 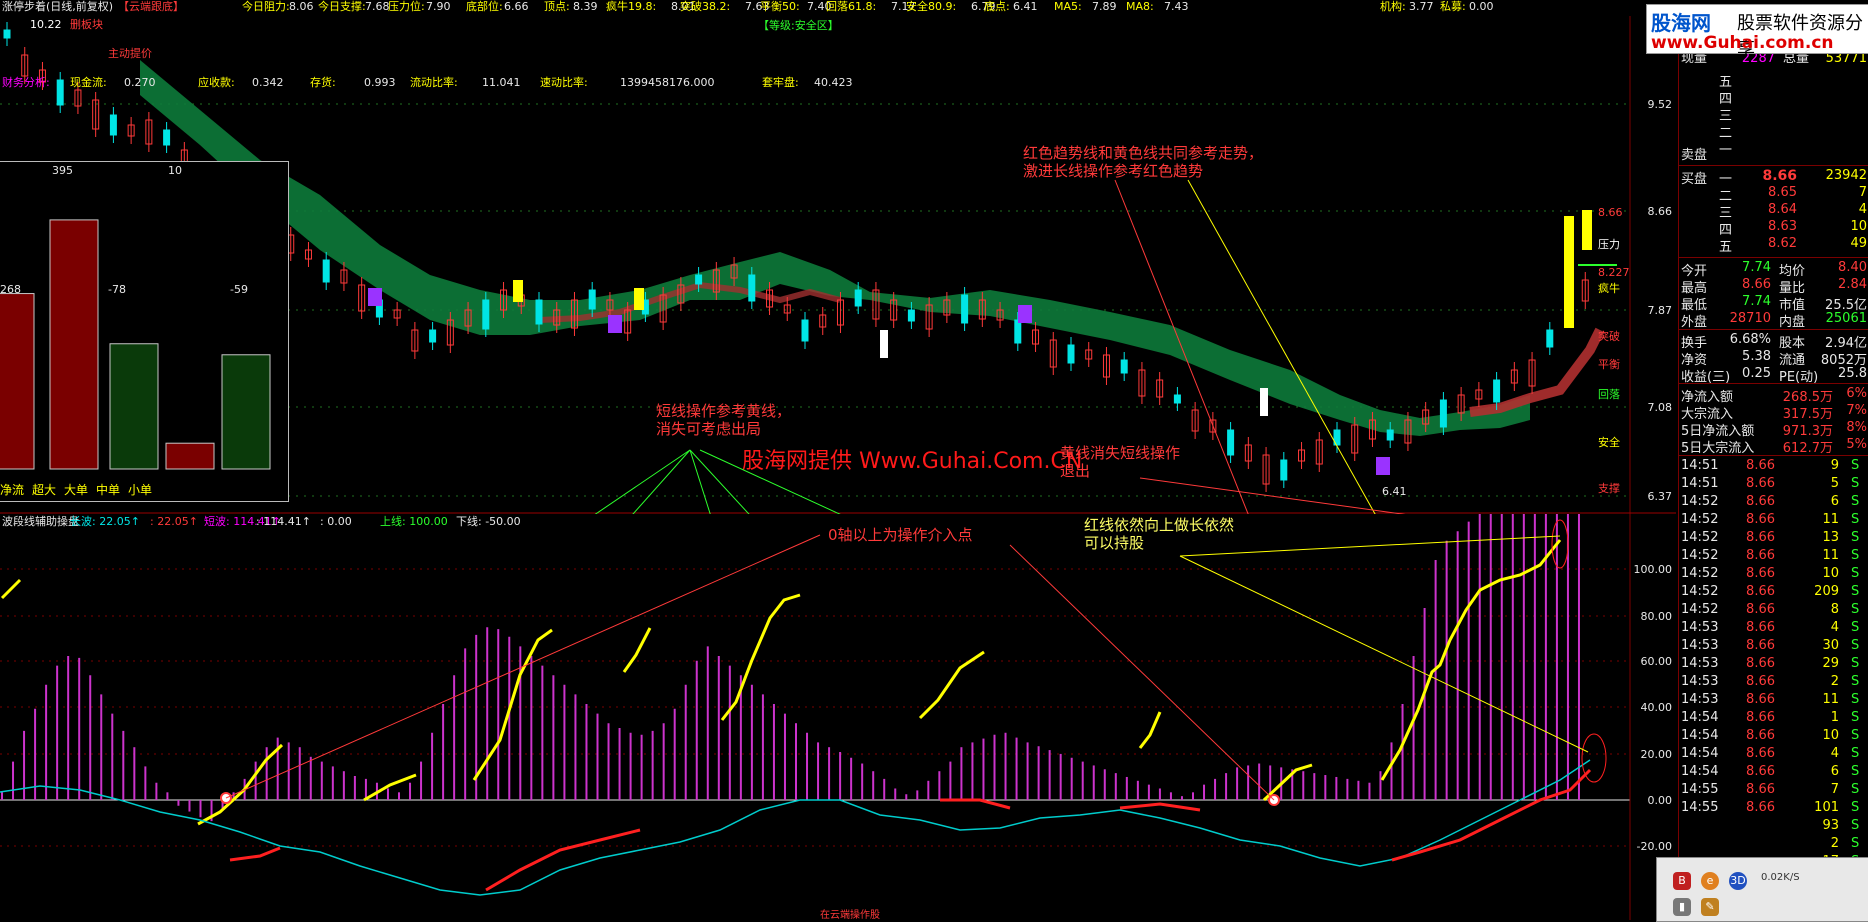 What do you see at coordinates (1471, 660) in the screenshot?
I see `short-wave-line` at bounding box center [1471, 660].